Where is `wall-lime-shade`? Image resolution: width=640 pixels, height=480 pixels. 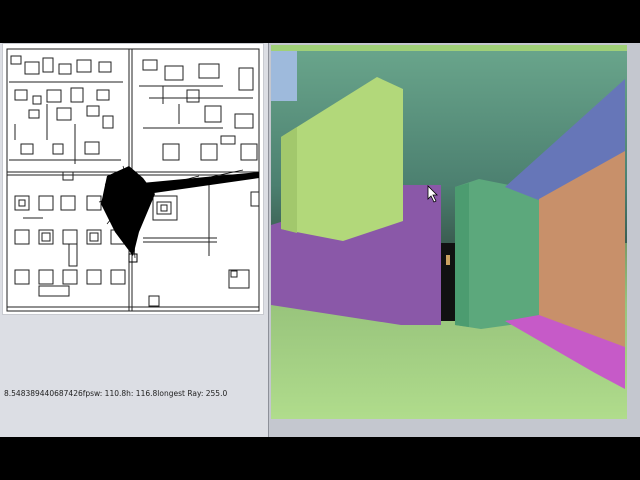 wall-lime-shade is located at coordinates (289, 180).